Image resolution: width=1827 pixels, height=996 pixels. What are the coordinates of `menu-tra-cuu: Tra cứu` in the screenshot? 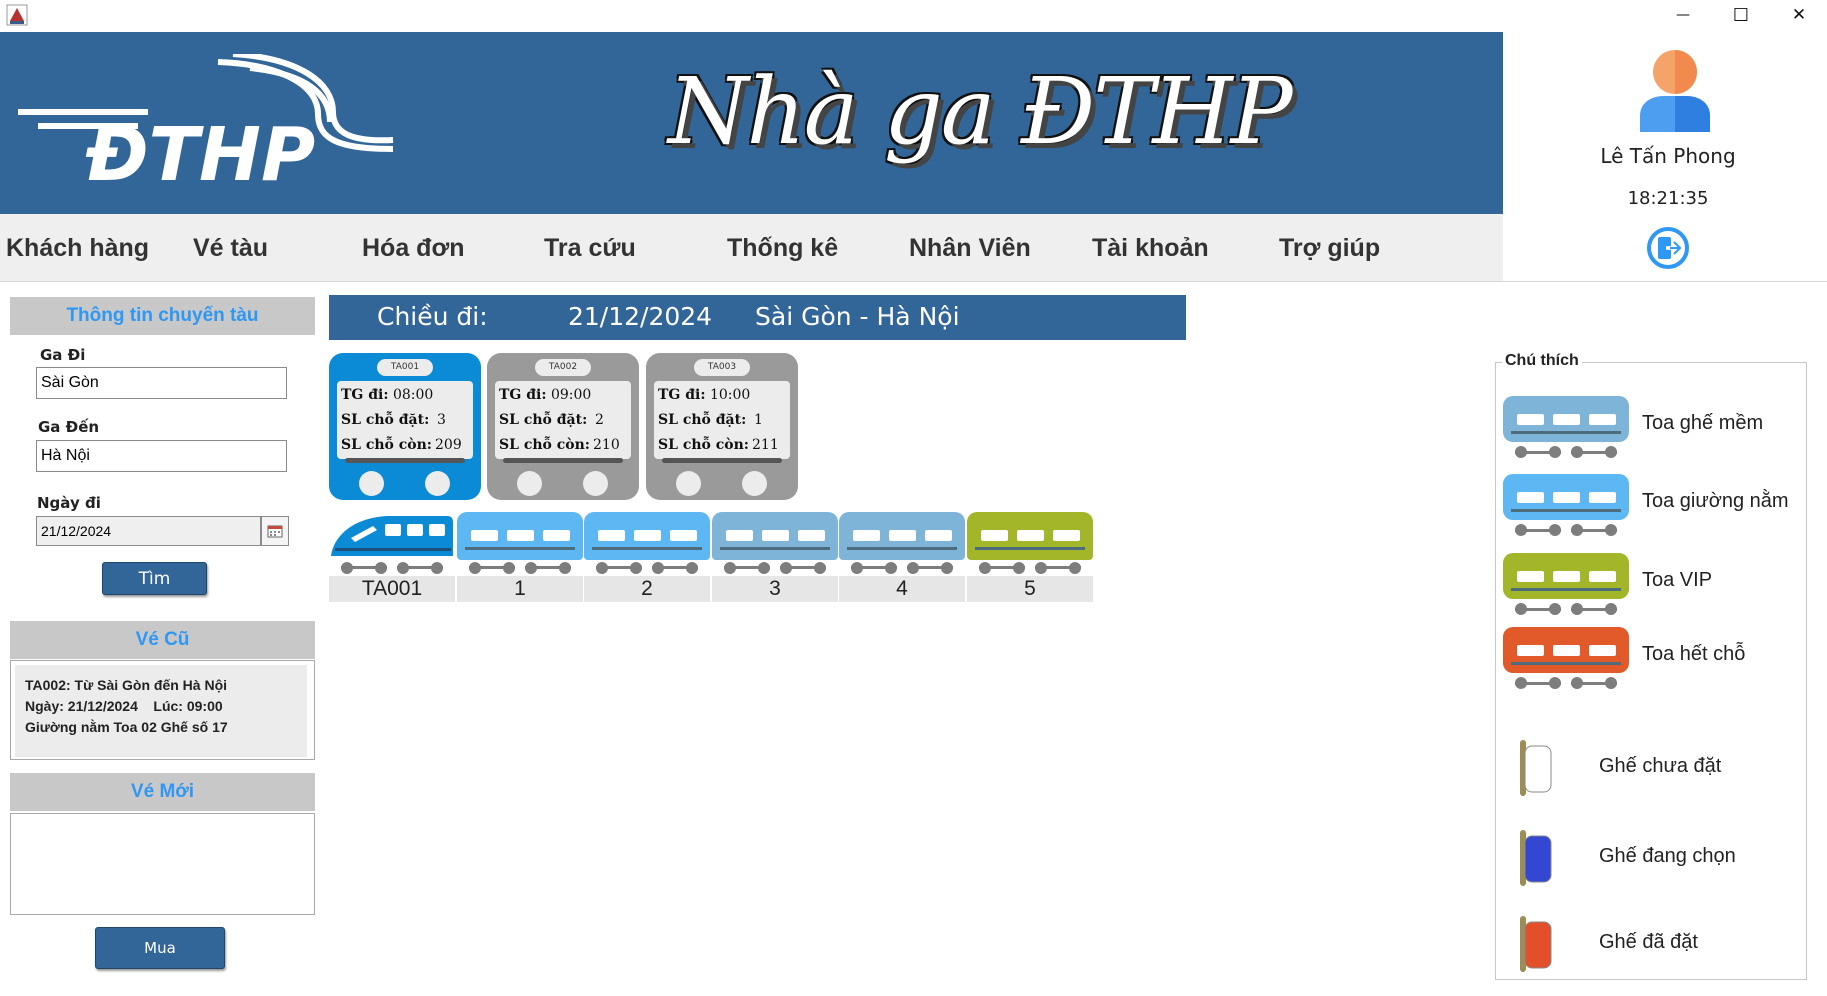 It's located at (590, 248).